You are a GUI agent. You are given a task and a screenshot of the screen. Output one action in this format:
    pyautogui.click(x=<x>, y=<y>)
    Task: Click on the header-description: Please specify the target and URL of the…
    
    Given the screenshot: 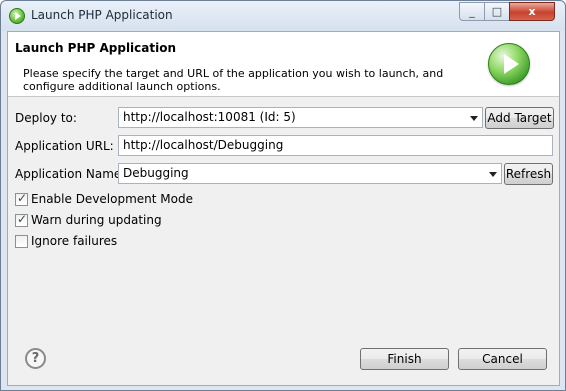 What is the action you would take?
    pyautogui.click(x=233, y=80)
    